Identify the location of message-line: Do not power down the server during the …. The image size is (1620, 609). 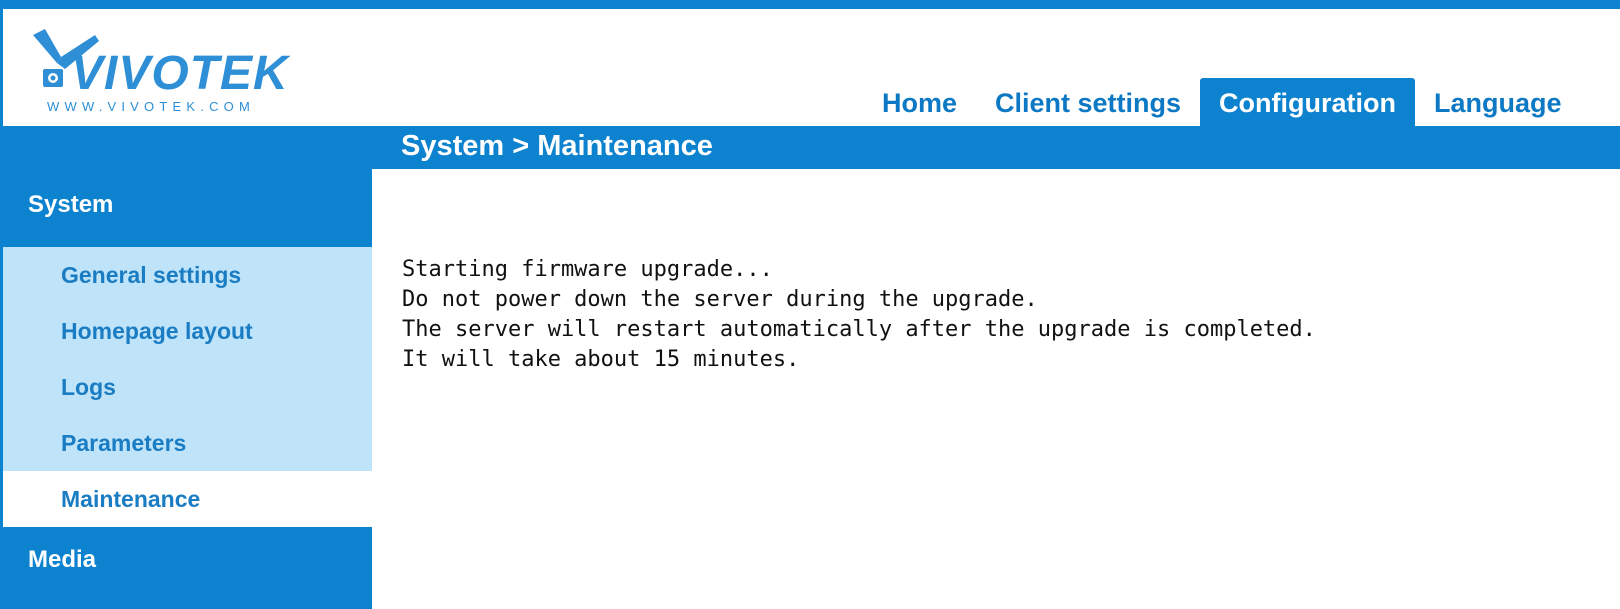
(720, 299).